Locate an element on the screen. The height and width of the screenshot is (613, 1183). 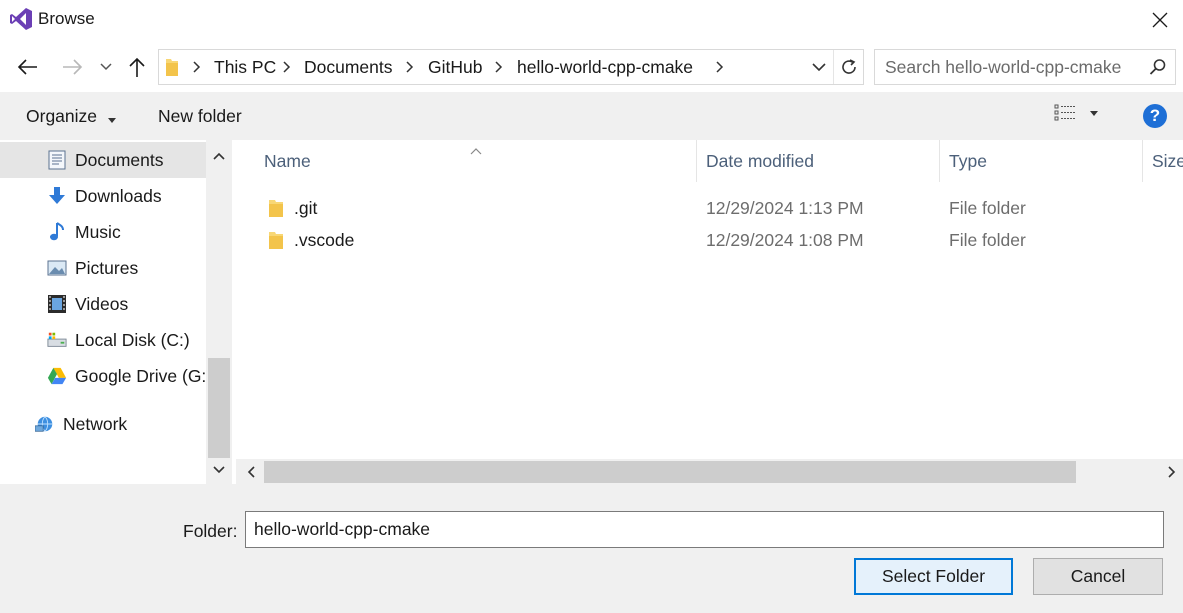
search-box is located at coordinates (1025, 67).